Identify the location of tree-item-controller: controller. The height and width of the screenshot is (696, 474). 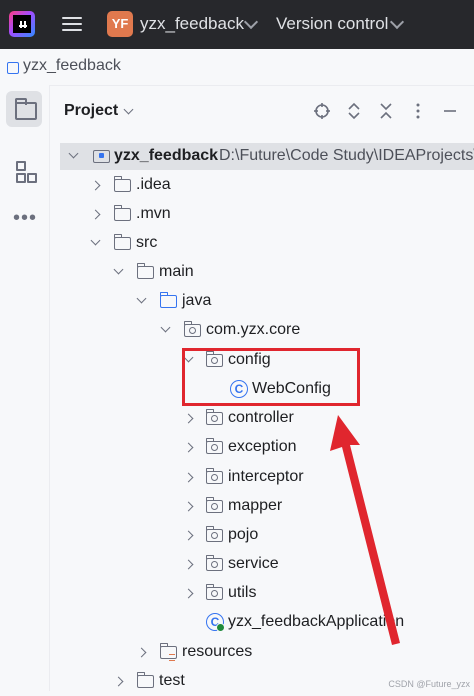
(326, 420).